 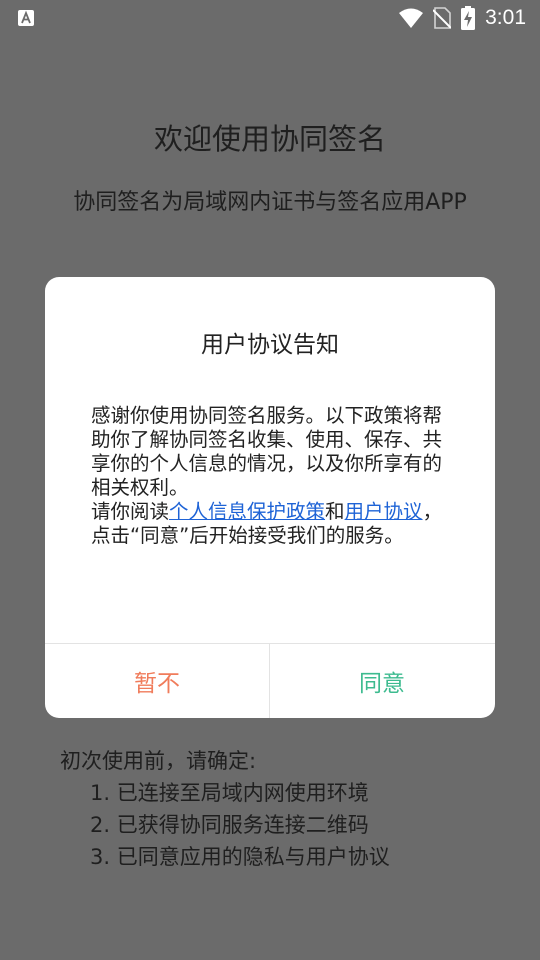 I want to click on dialog-title: 用户协议告知, so click(x=270, y=345).